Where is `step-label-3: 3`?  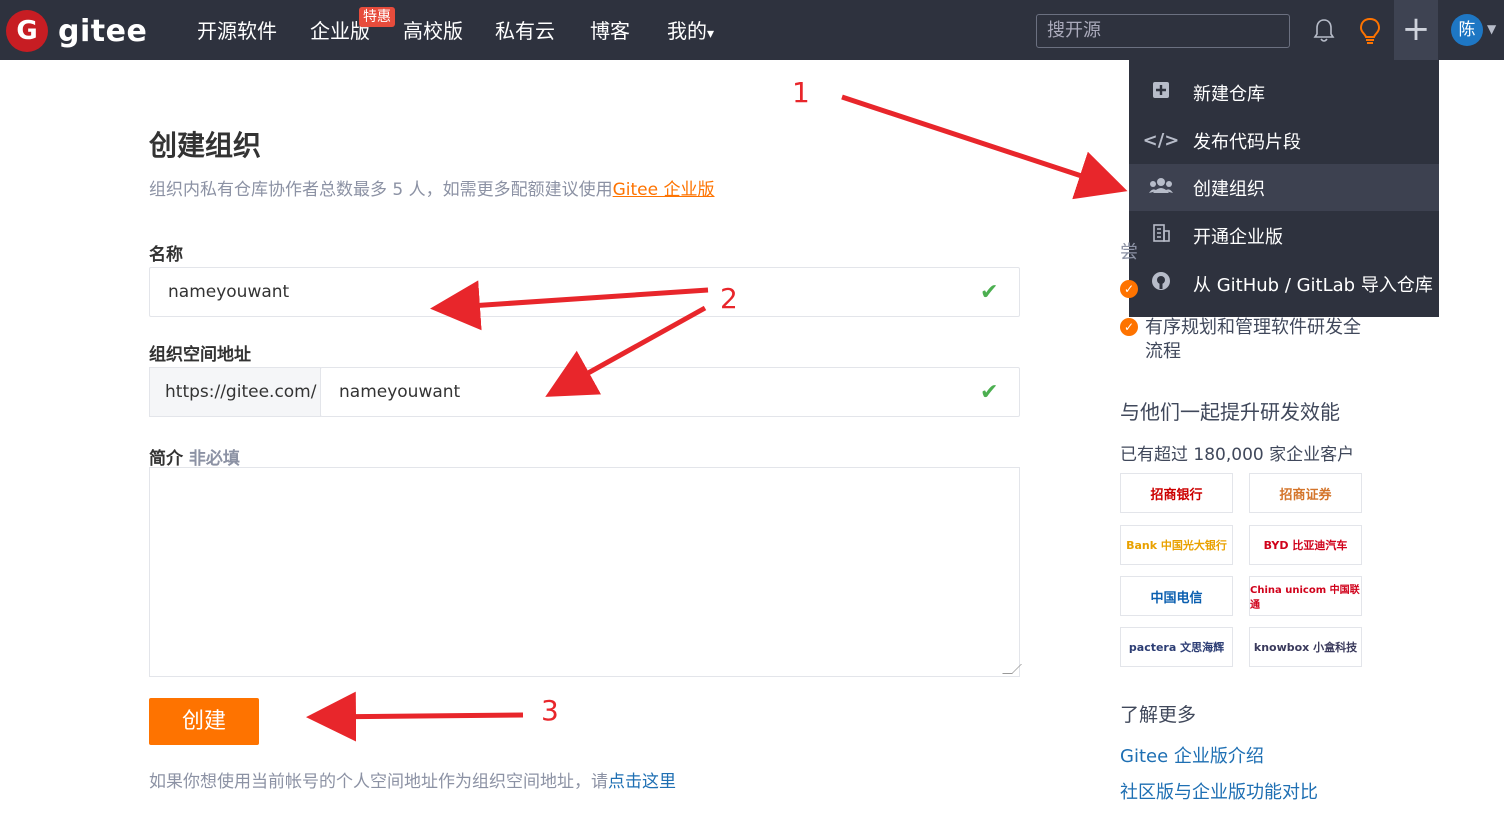 step-label-3: 3 is located at coordinates (550, 710).